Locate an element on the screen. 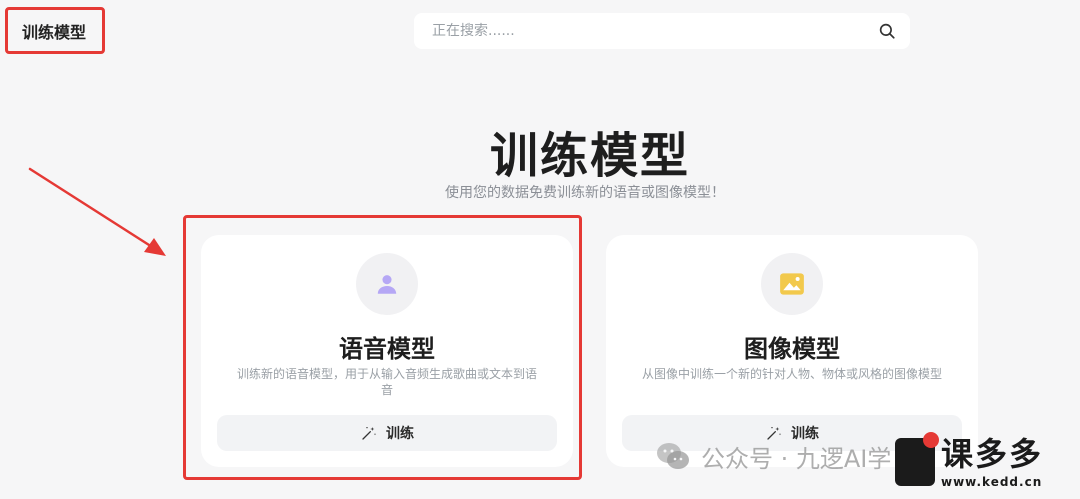 The image size is (1080, 499). search-input is located at coordinates (653, 31).